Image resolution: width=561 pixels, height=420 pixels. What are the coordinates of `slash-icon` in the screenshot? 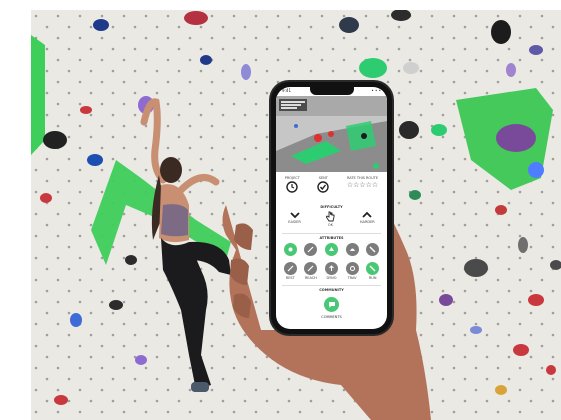 It's located at (373, 249).